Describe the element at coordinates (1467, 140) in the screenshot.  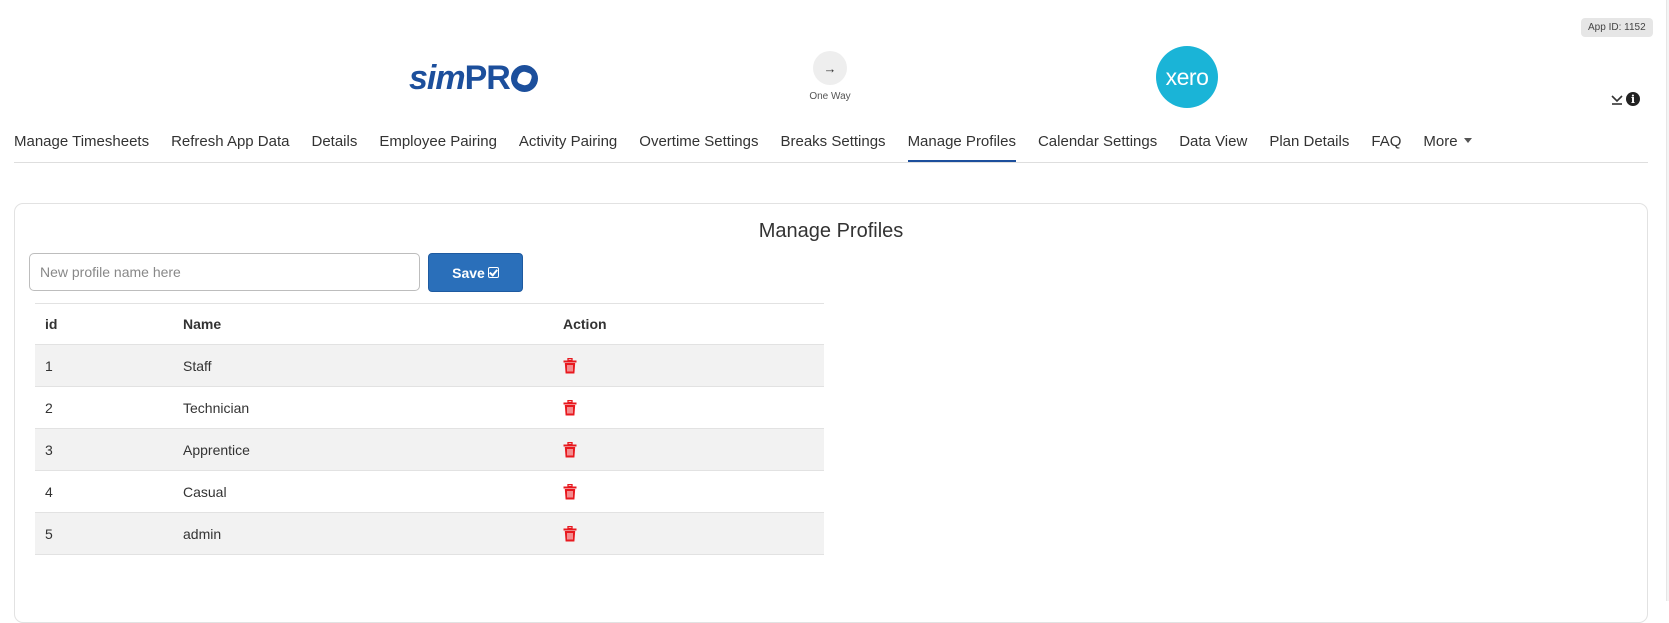
I see `caret-down-icon` at that location.